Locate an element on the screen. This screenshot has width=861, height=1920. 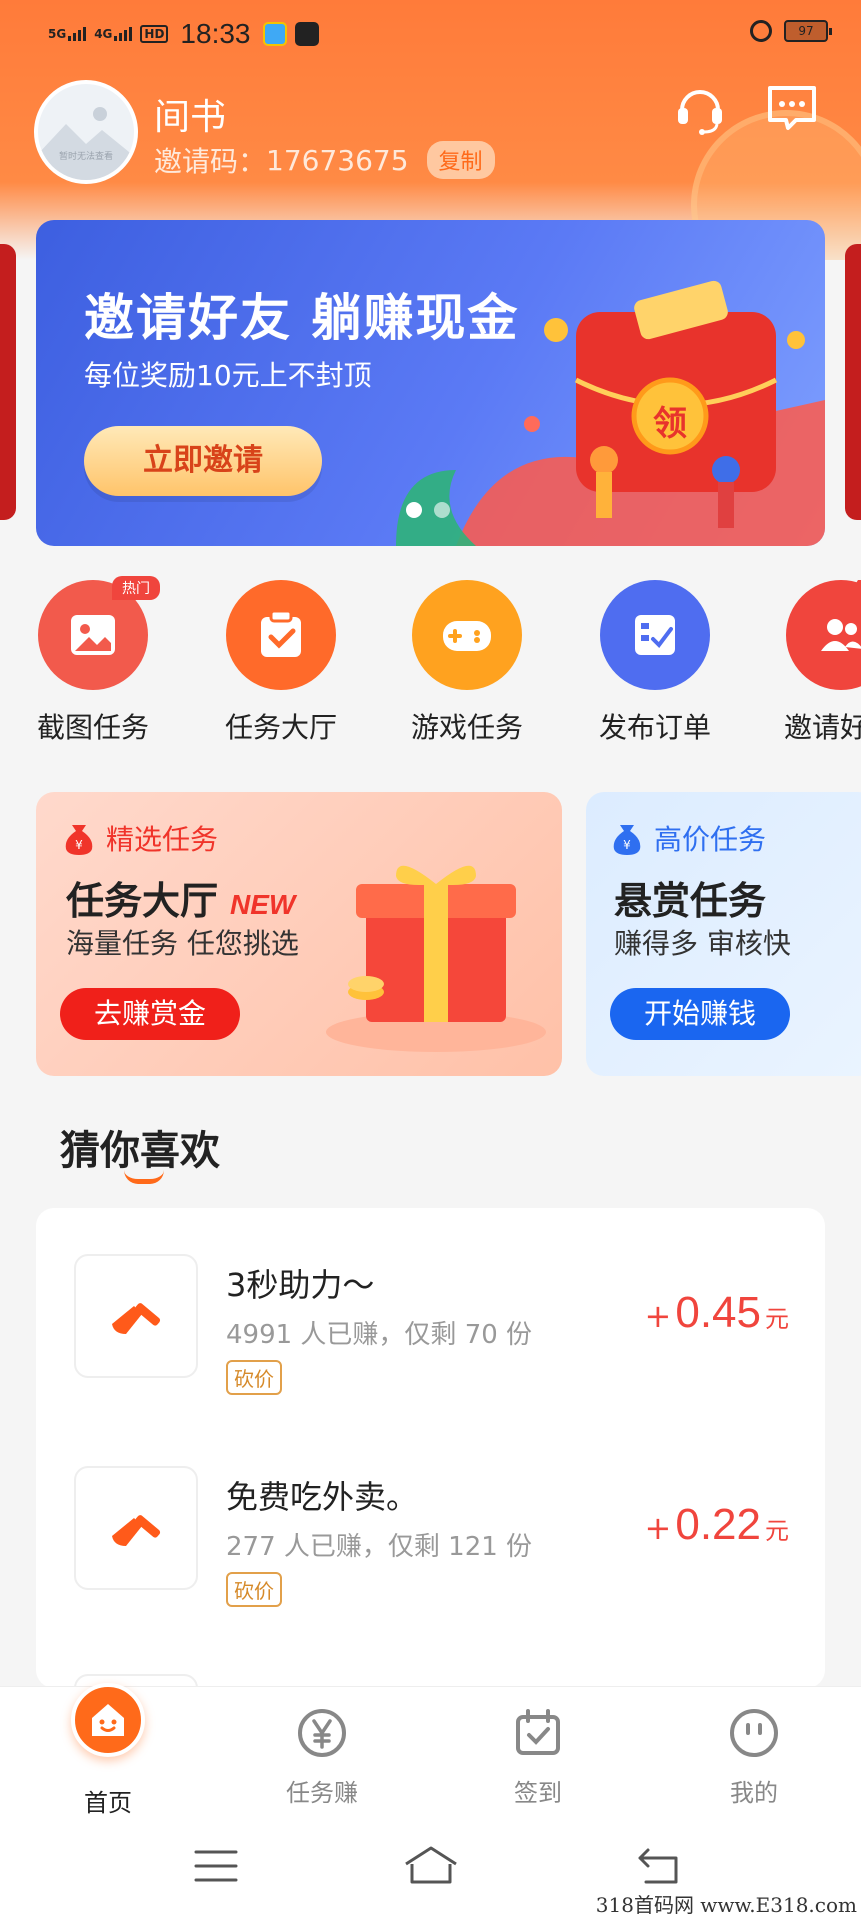
shortcut-game-task: 游戏任务 is located at coordinates (467, 663).